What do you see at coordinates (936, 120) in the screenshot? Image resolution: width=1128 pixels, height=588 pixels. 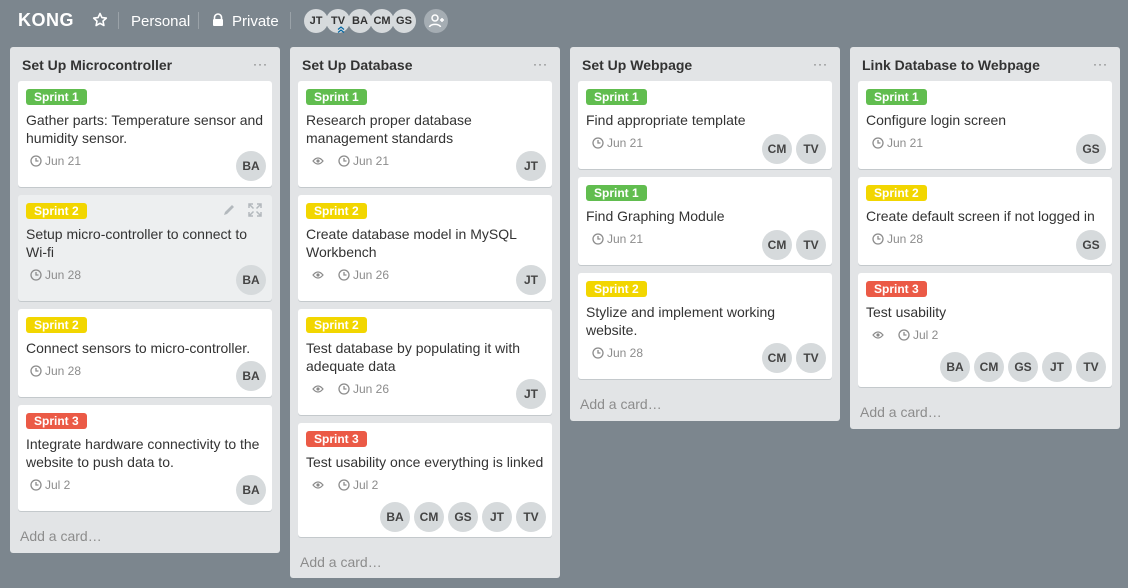 I see `card-title: Configure login screen` at bounding box center [936, 120].